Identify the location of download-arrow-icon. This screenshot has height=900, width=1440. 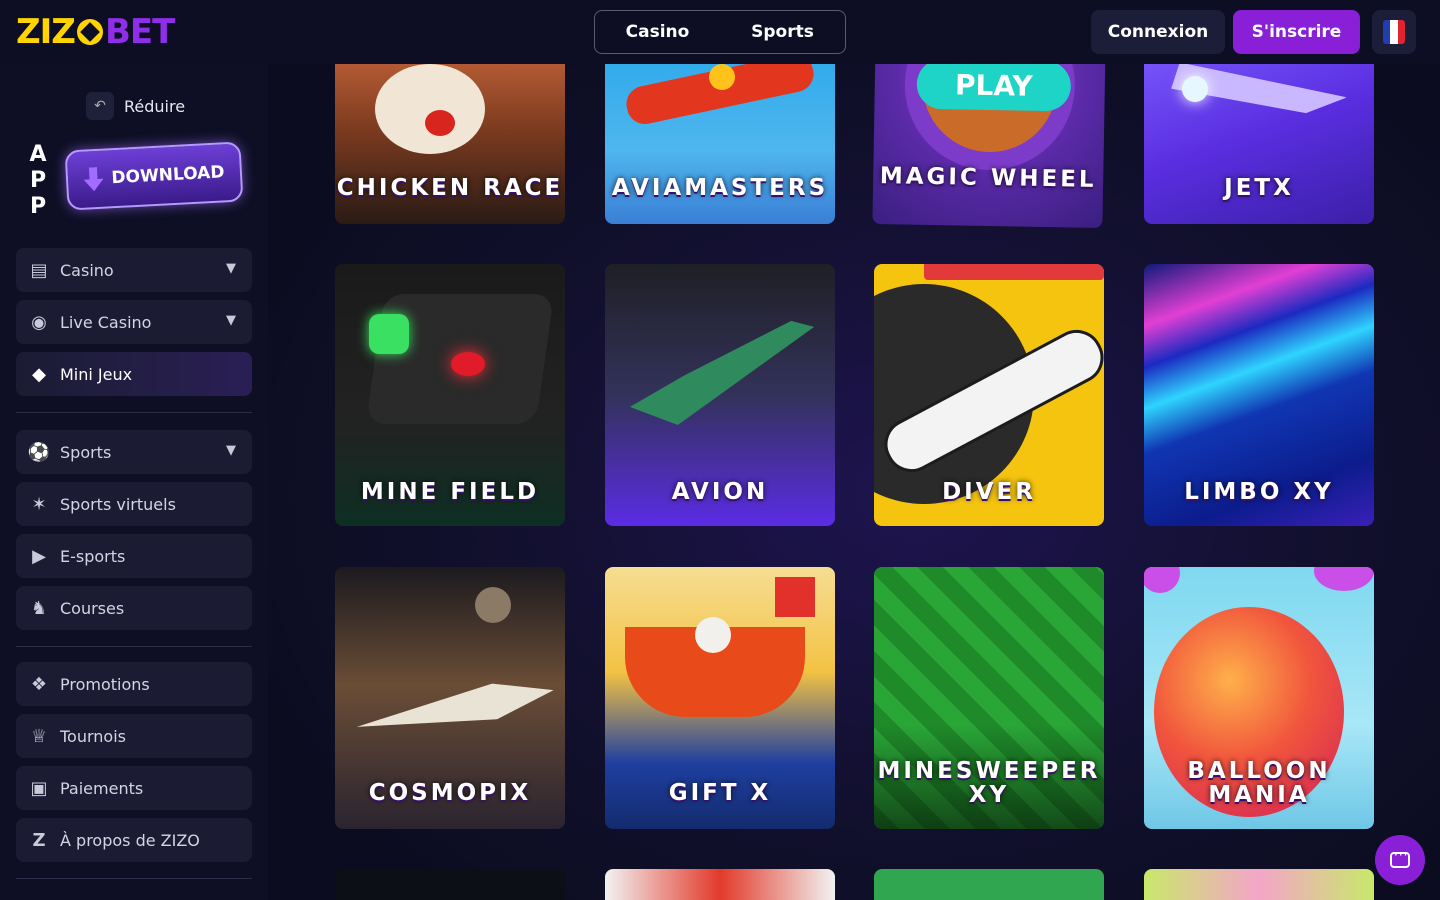
(93, 179).